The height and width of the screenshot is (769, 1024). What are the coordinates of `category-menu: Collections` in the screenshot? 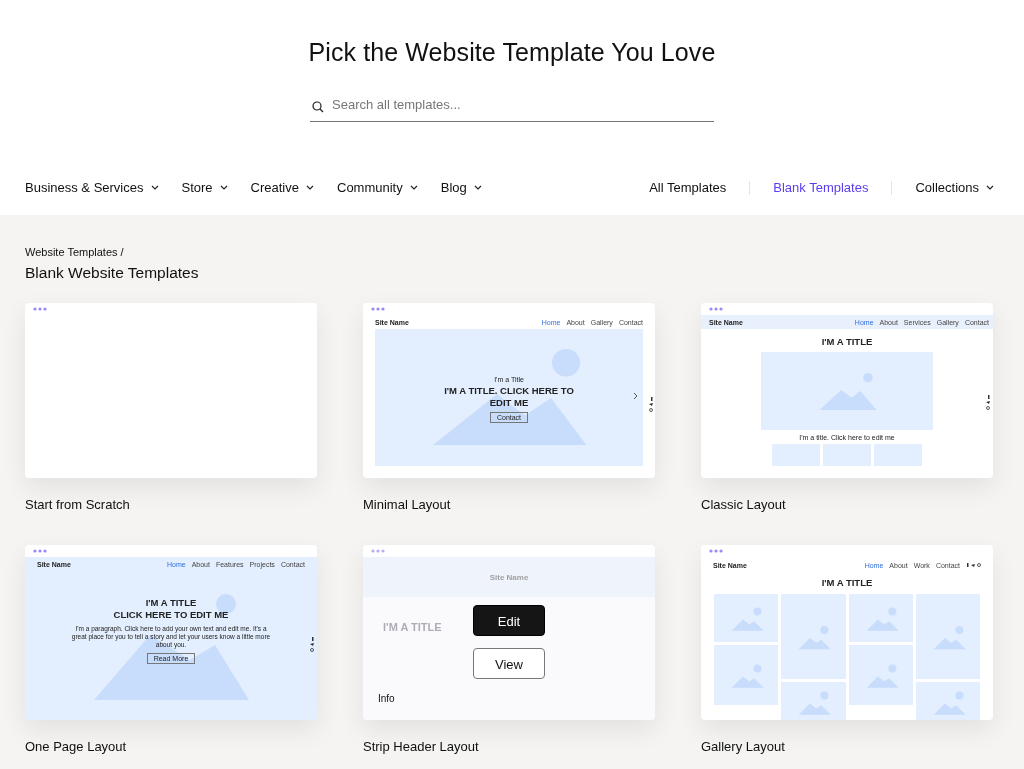 It's located at (954, 187).